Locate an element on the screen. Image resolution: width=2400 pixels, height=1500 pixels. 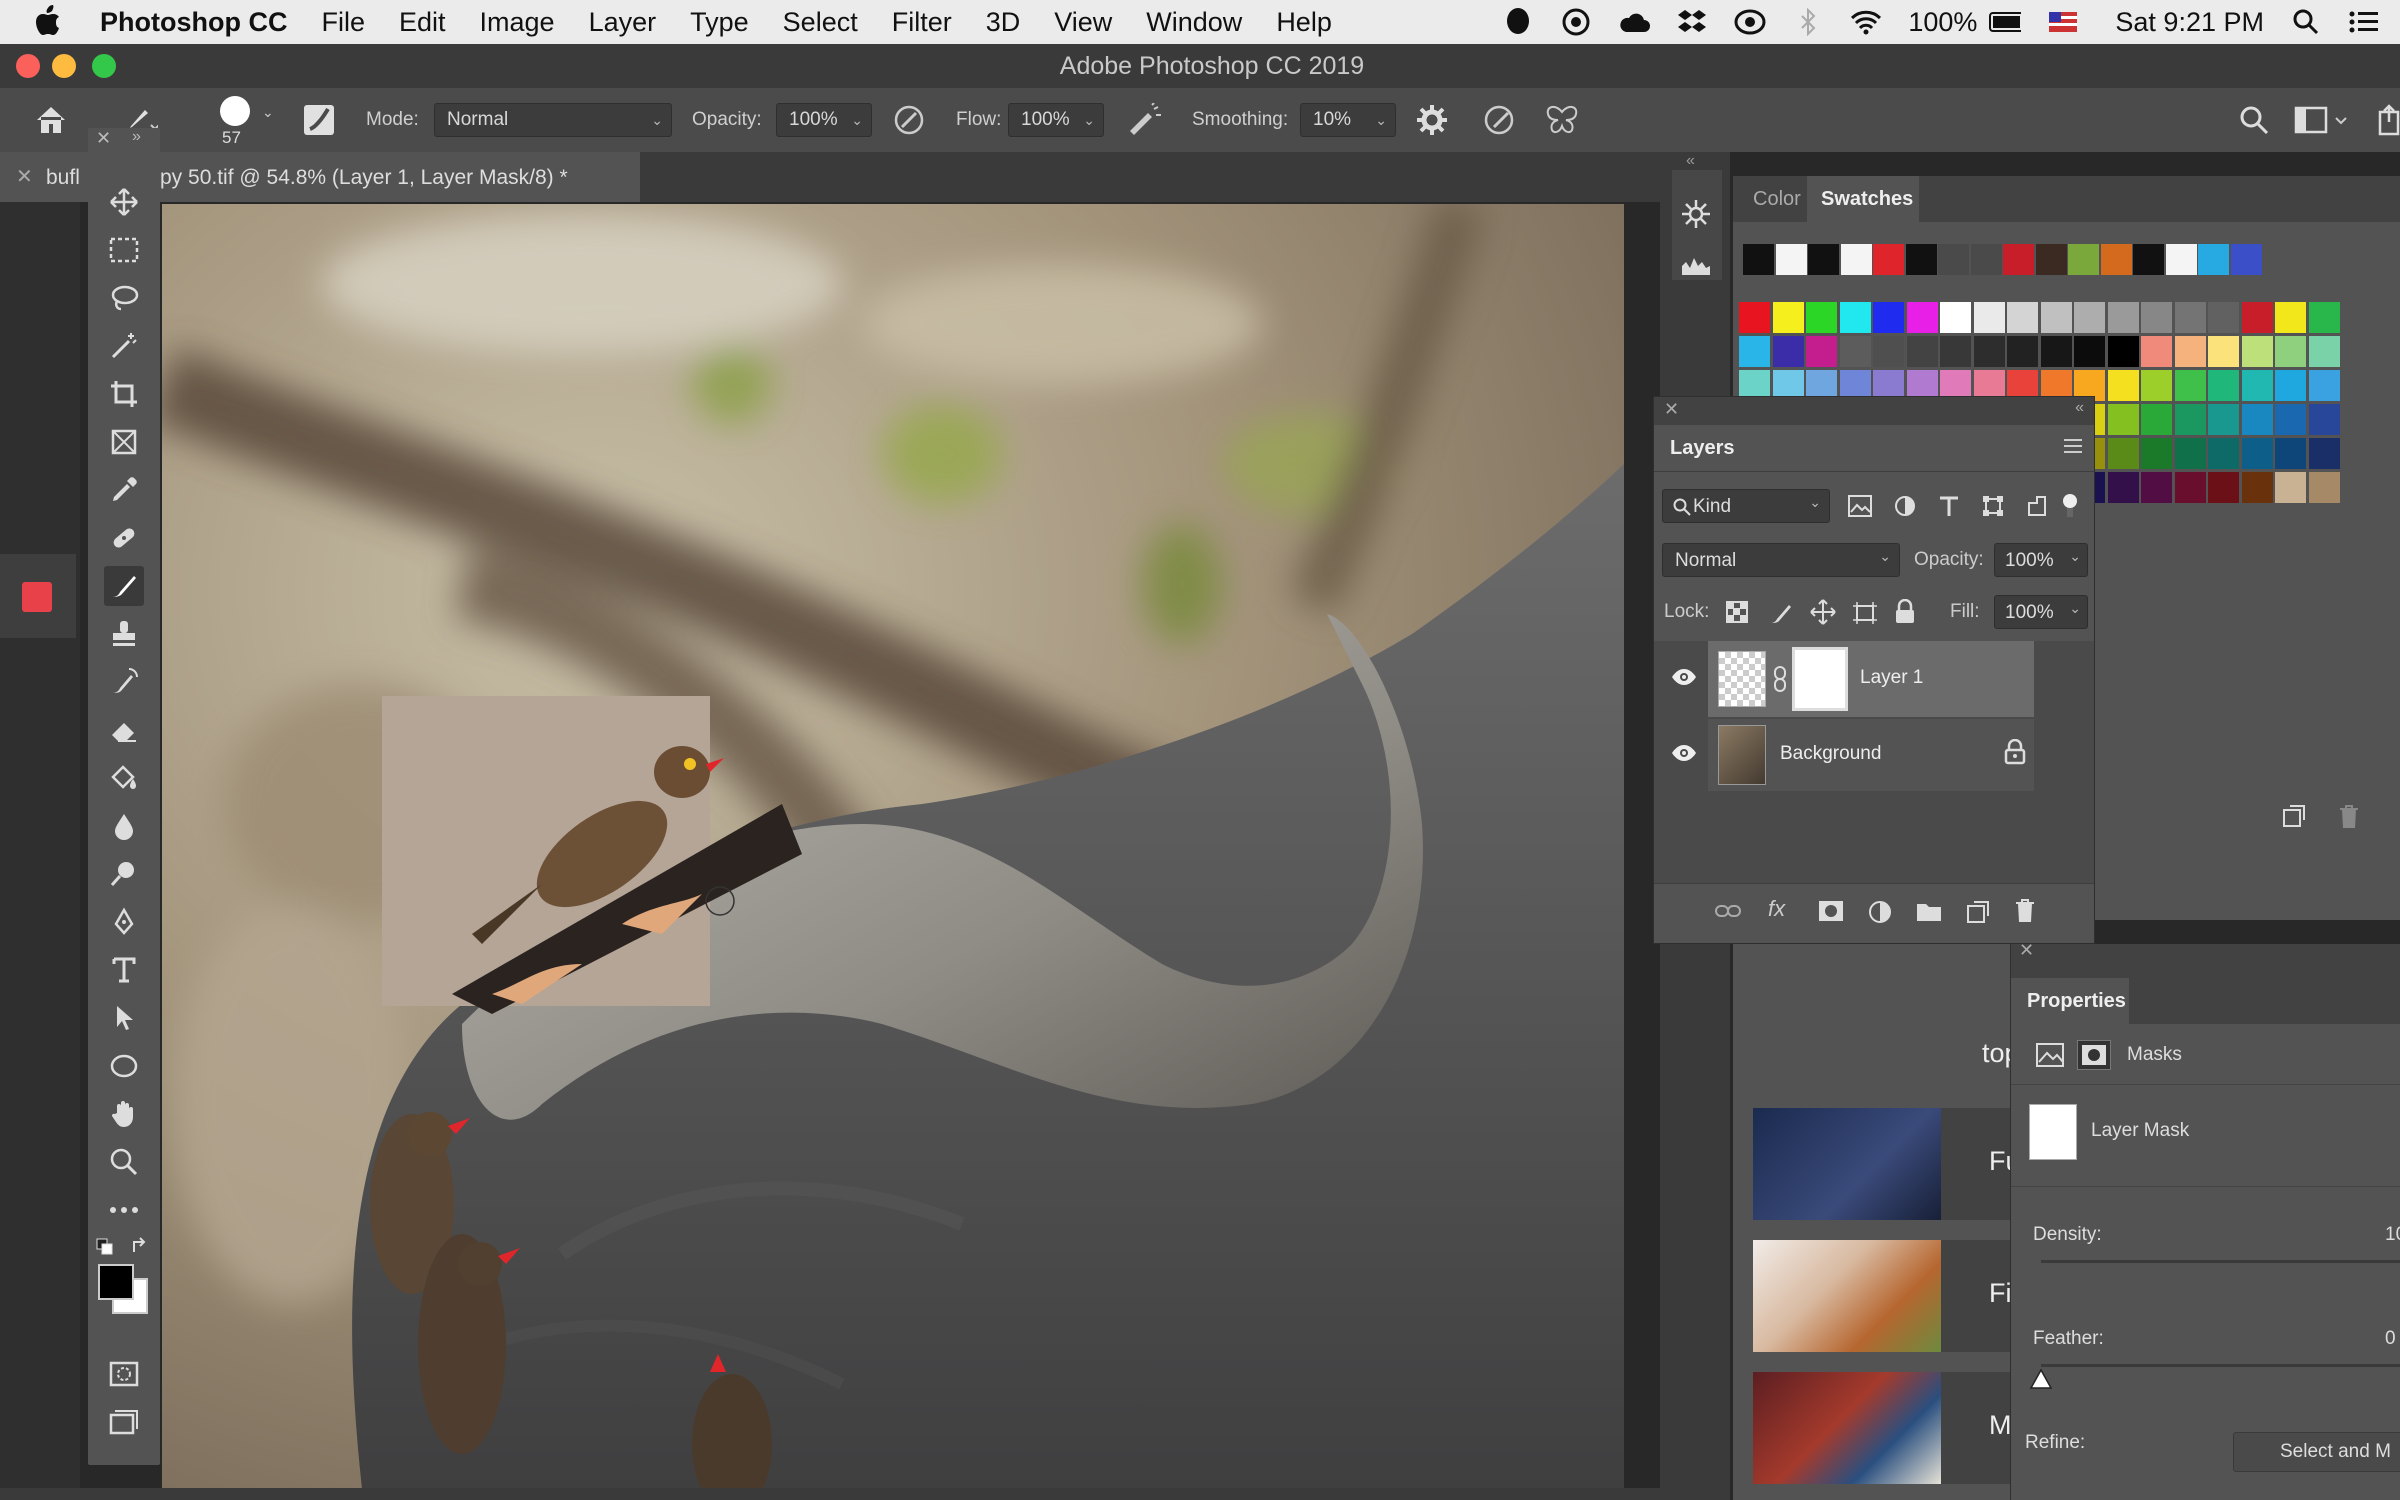
select-and-mask-button: Select and M is located at coordinates (2316, 1452).